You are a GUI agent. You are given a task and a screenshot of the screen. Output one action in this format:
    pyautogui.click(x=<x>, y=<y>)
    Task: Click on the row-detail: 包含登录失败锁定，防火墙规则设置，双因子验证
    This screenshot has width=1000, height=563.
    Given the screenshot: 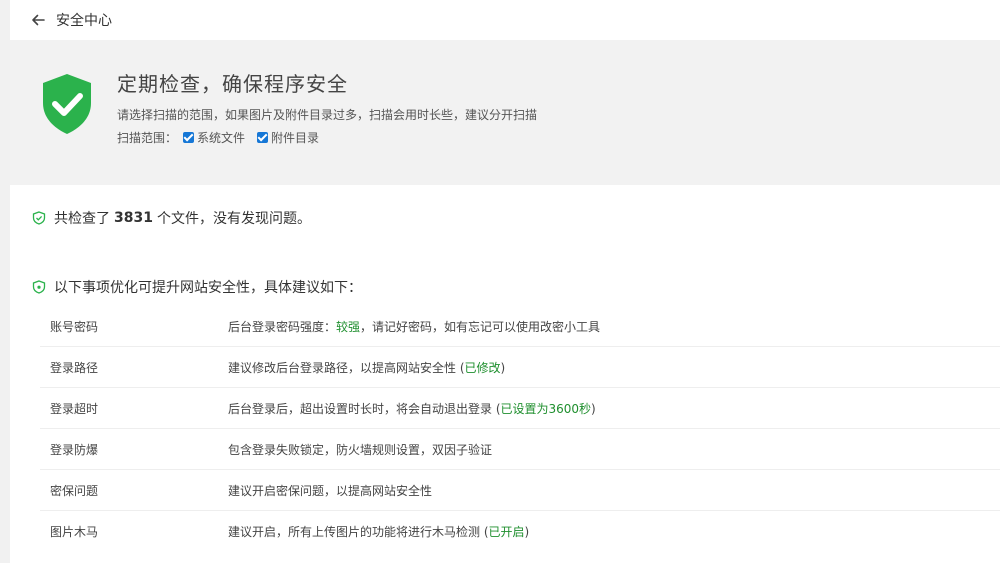 What is the action you would take?
    pyautogui.click(x=360, y=449)
    